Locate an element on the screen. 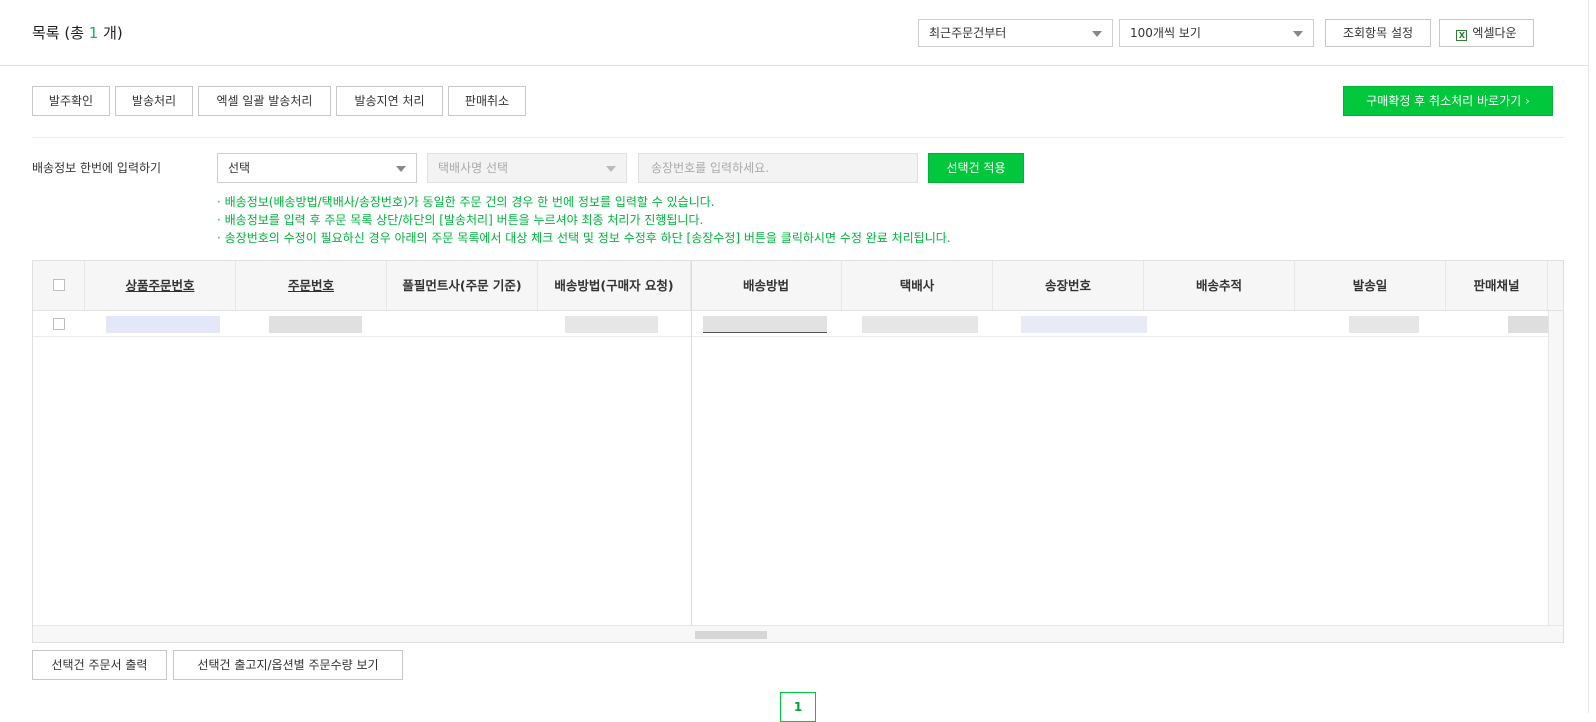  confirm-order-button: 발주확인 is located at coordinates (71, 101).